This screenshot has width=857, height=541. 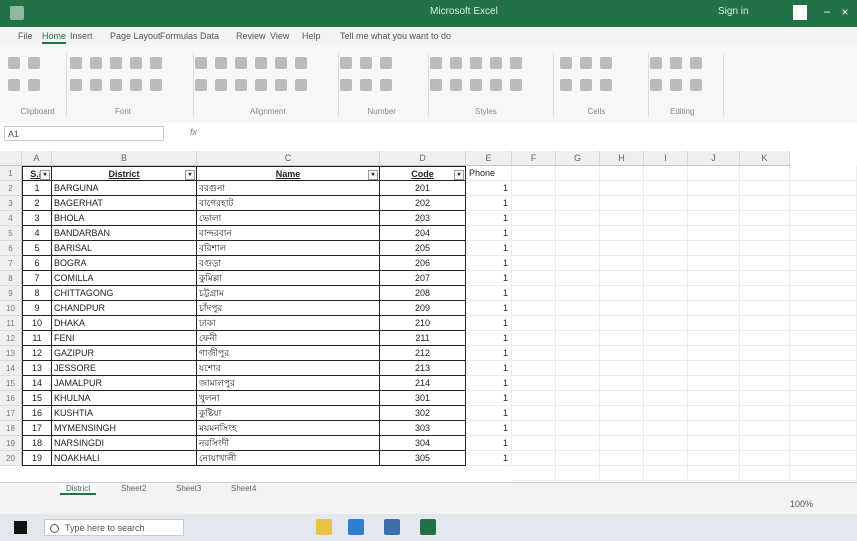 I want to click on filter-dropdown-icon: ▾, so click(x=45, y=175).